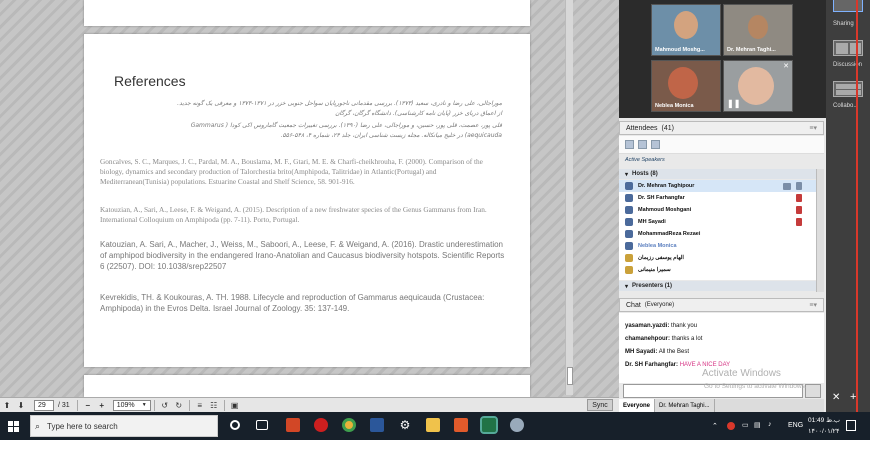  What do you see at coordinates (102, 405) in the screenshot?
I see `zoom-in-icon: +` at bounding box center [102, 405].